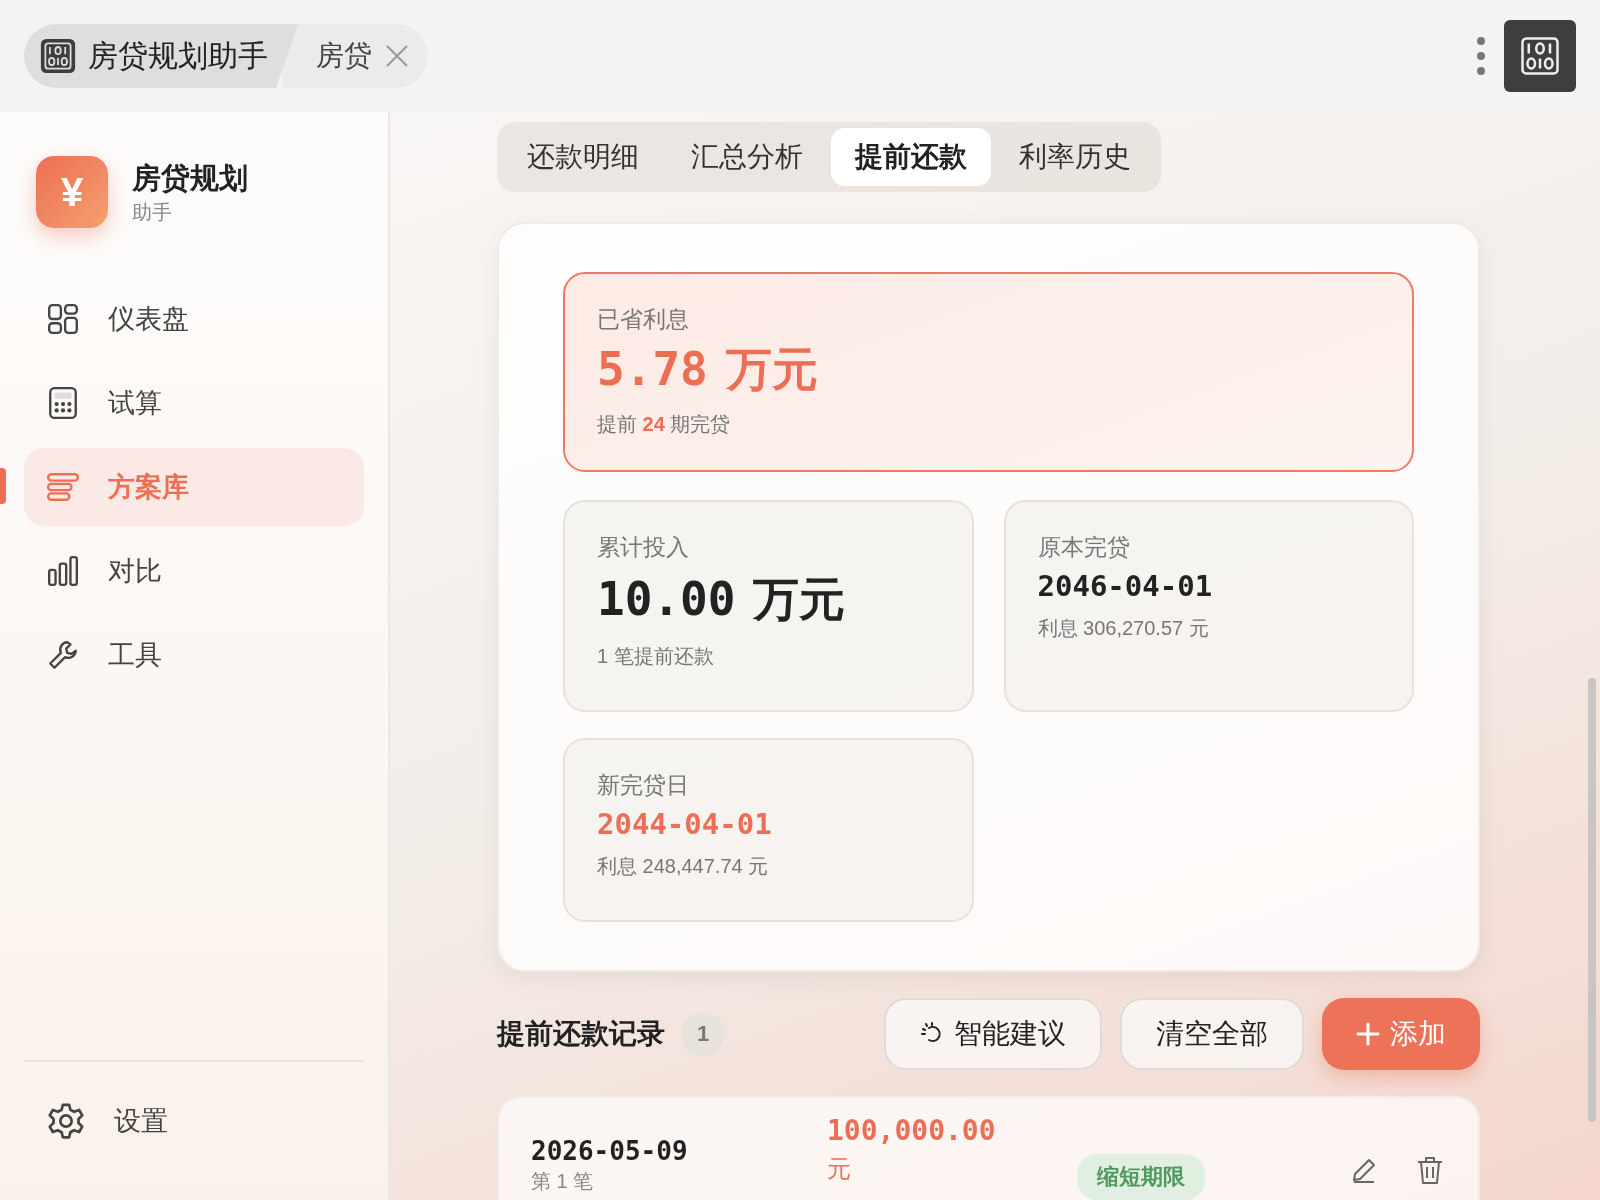  I want to click on calculator-icon, so click(63, 403).